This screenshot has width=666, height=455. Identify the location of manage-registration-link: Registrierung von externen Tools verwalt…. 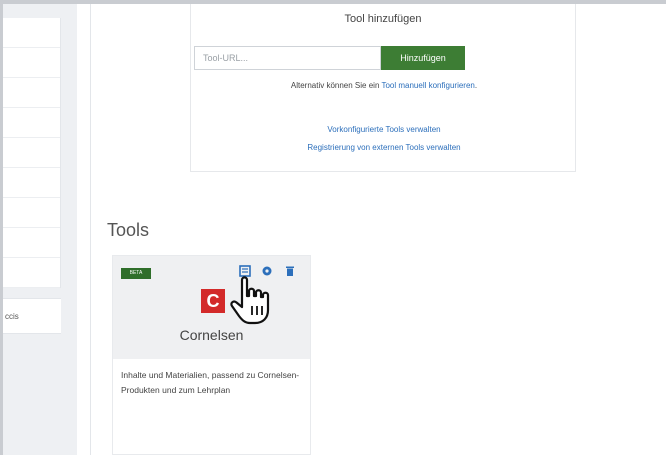
(383, 147).